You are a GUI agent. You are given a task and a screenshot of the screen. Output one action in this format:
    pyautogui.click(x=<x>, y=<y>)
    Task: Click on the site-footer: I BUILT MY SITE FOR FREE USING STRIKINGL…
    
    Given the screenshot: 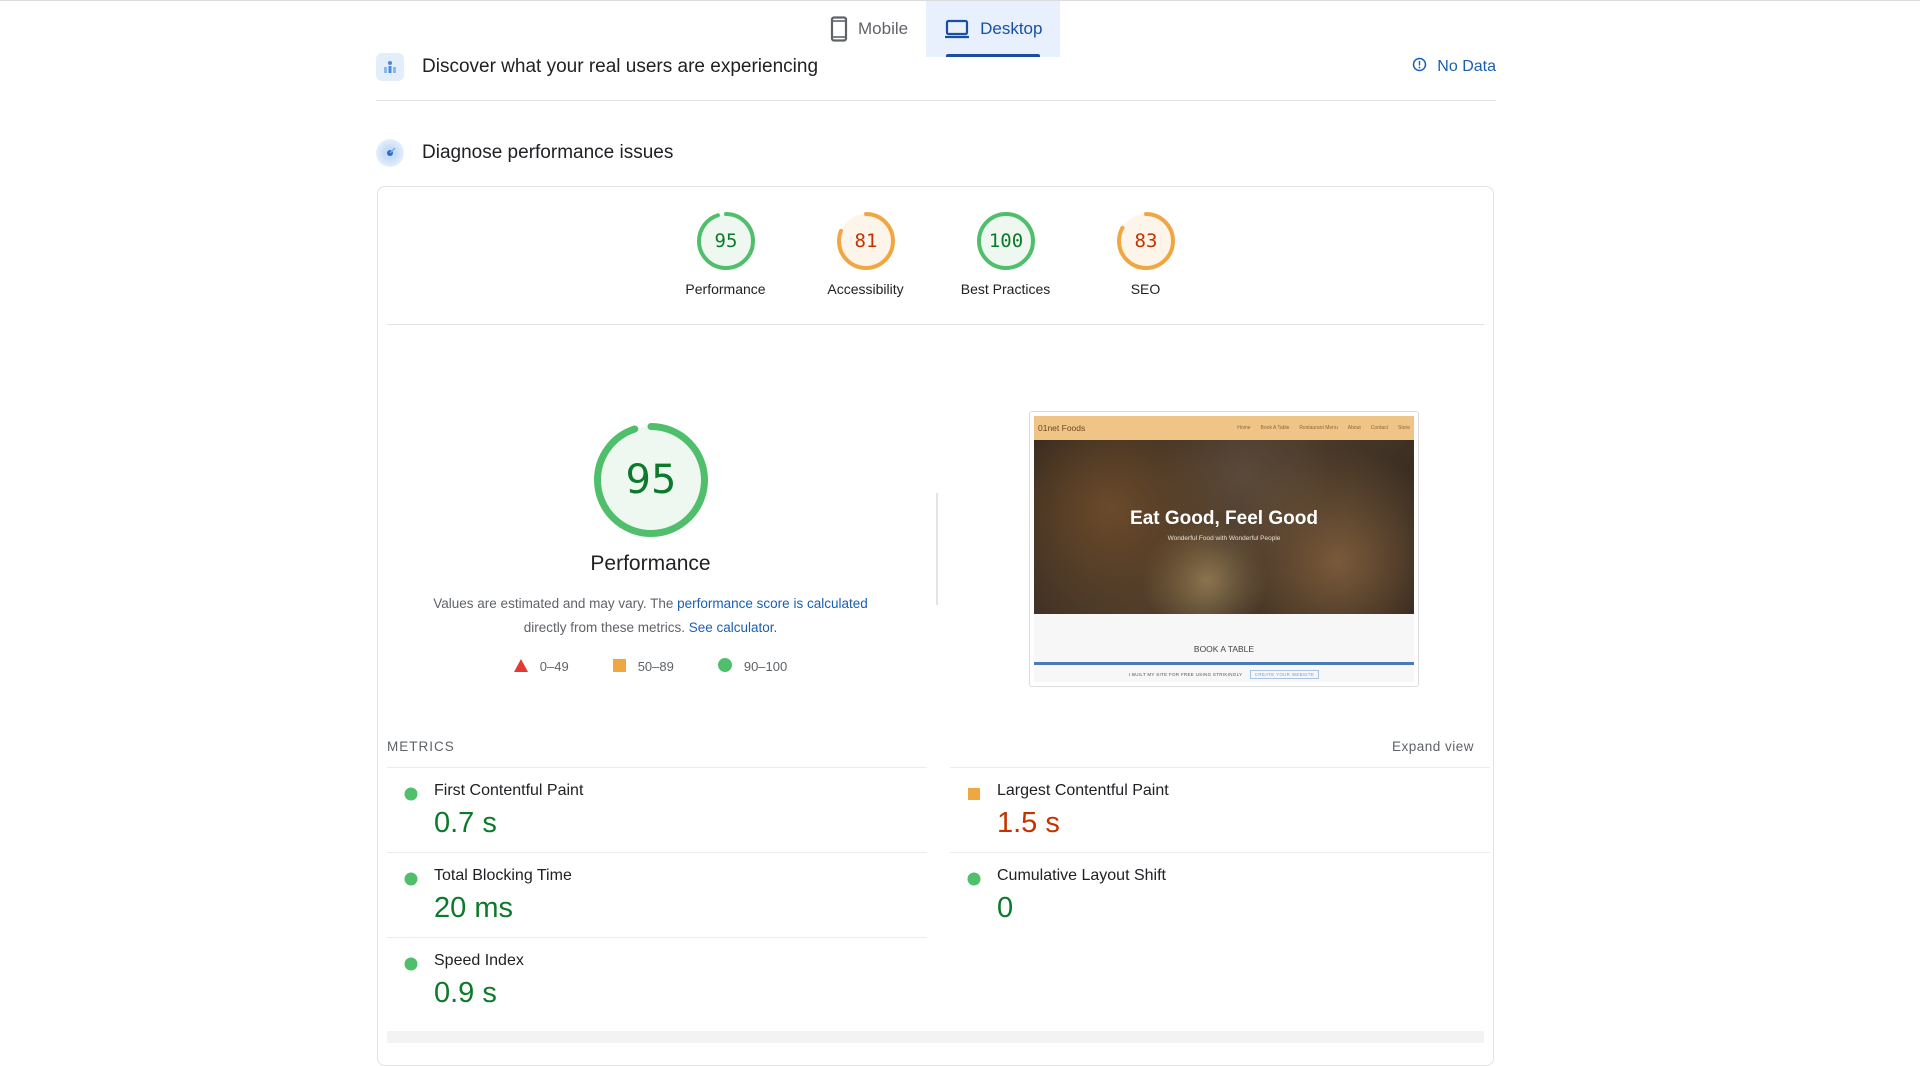 What is the action you would take?
    pyautogui.click(x=1224, y=674)
    